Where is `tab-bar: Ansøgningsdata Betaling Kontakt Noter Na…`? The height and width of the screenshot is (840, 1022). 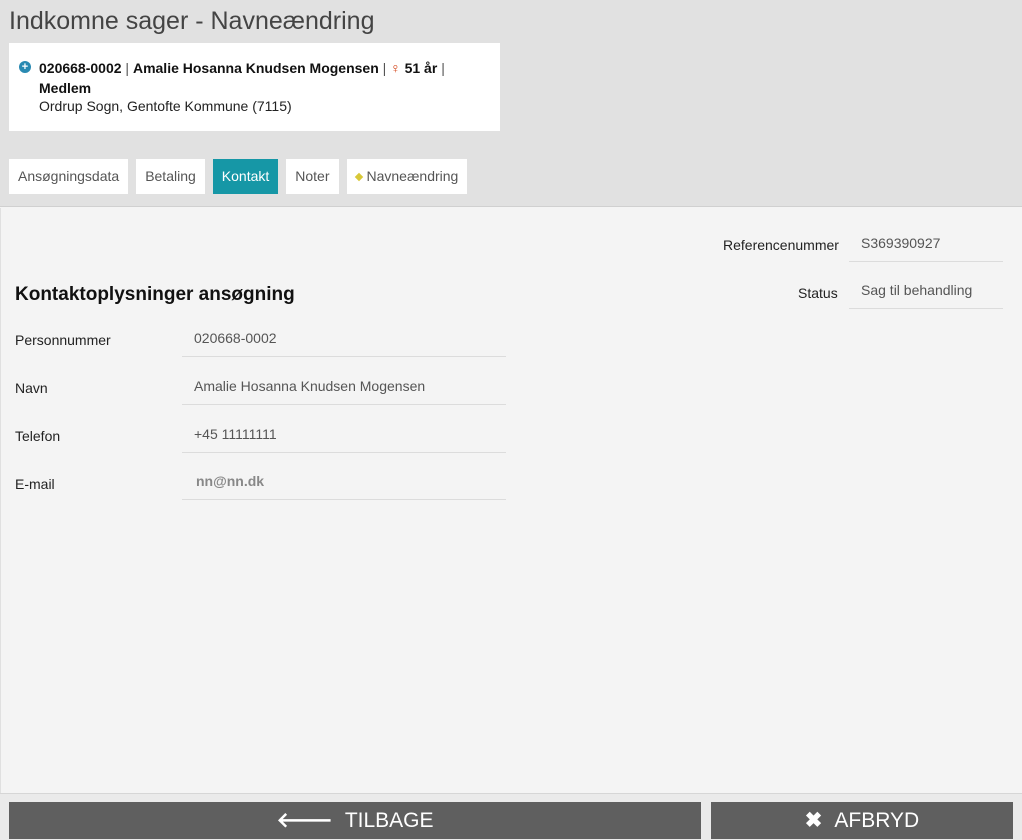
tab-bar: Ansøgningsdata Betaling Kontakt Noter Na… is located at coordinates (238, 176).